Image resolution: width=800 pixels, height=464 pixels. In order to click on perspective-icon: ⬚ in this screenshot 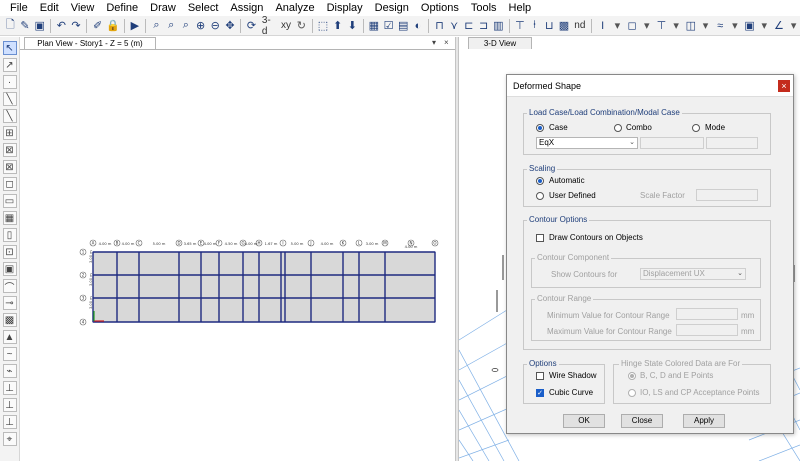, I will do `click(323, 26)`.